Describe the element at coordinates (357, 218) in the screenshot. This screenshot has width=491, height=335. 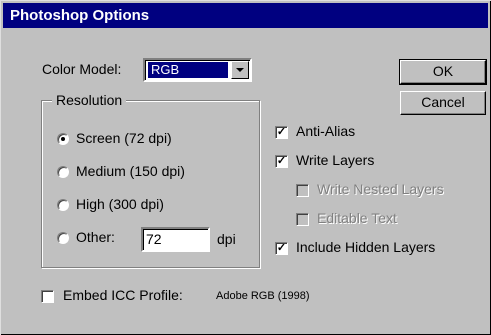
I see `editable-text-label: Editable Text` at that location.